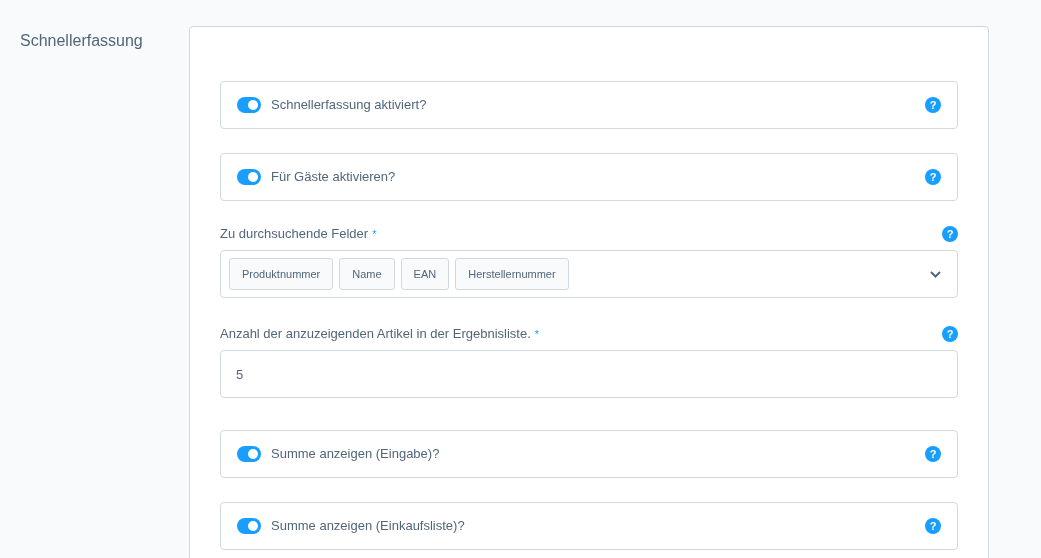 The image size is (1041, 558). I want to click on chevron-down-icon, so click(935, 274).